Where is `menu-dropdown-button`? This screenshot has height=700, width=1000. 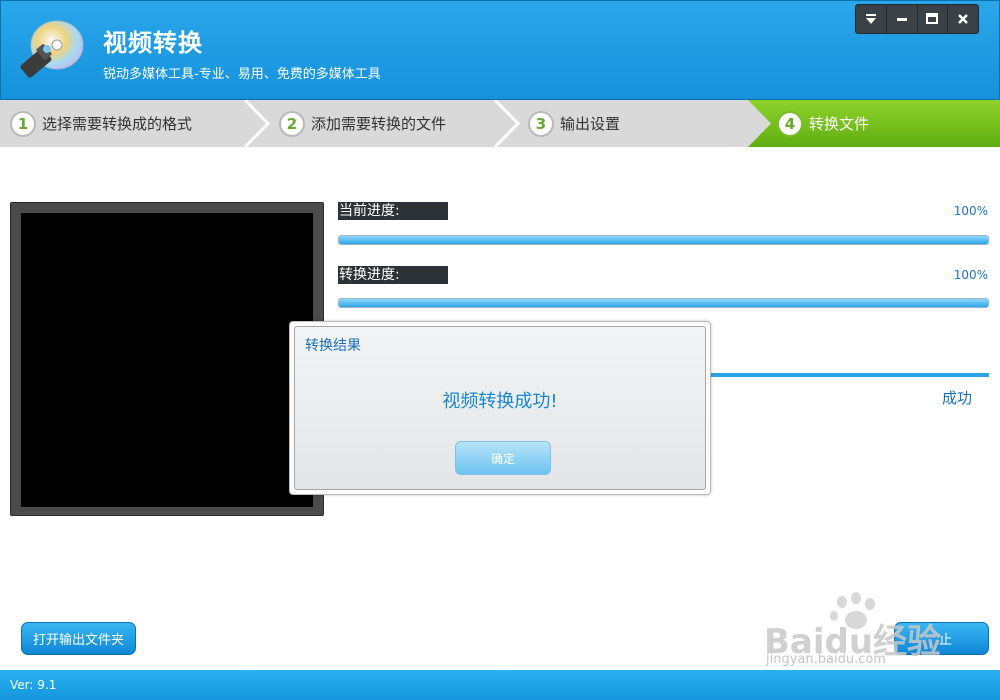
menu-dropdown-button is located at coordinates (871, 19).